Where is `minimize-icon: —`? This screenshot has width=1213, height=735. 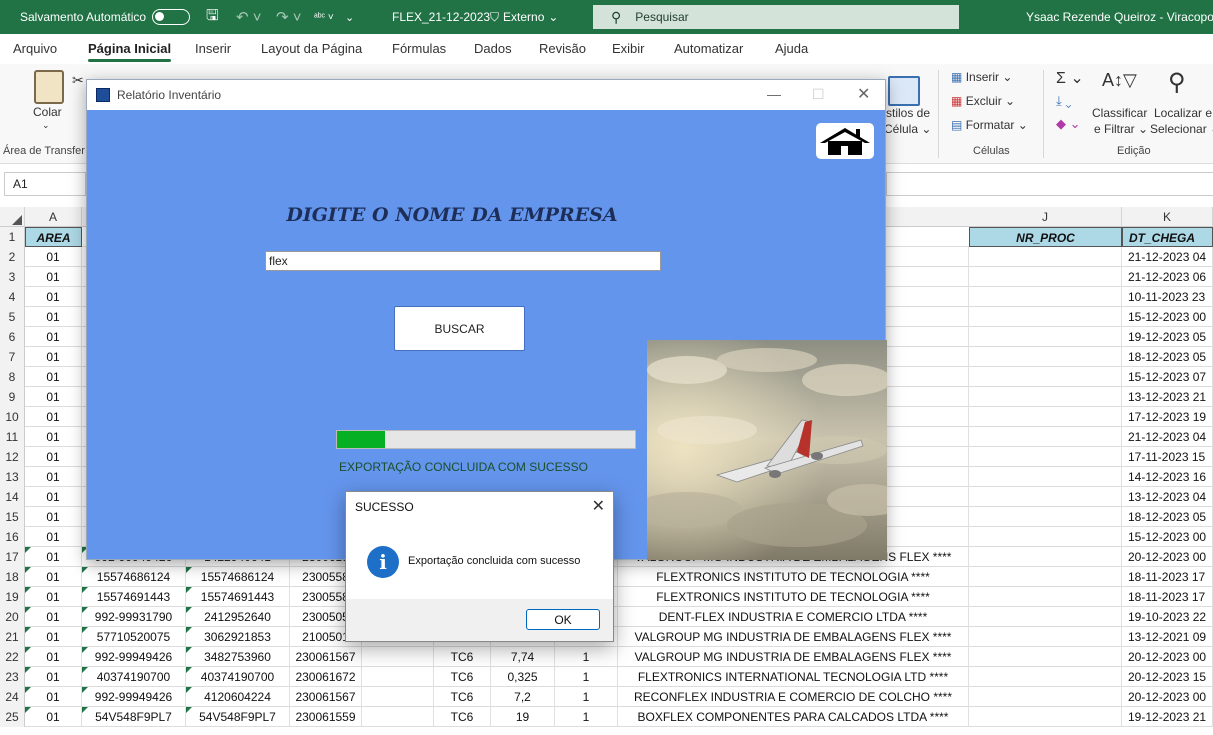
minimize-icon: — is located at coordinates (774, 94).